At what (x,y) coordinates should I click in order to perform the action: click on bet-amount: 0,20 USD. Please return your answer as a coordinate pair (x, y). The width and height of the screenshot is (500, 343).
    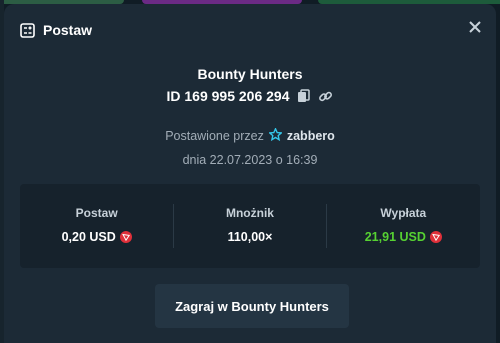
    Looking at the image, I should click on (88, 237).